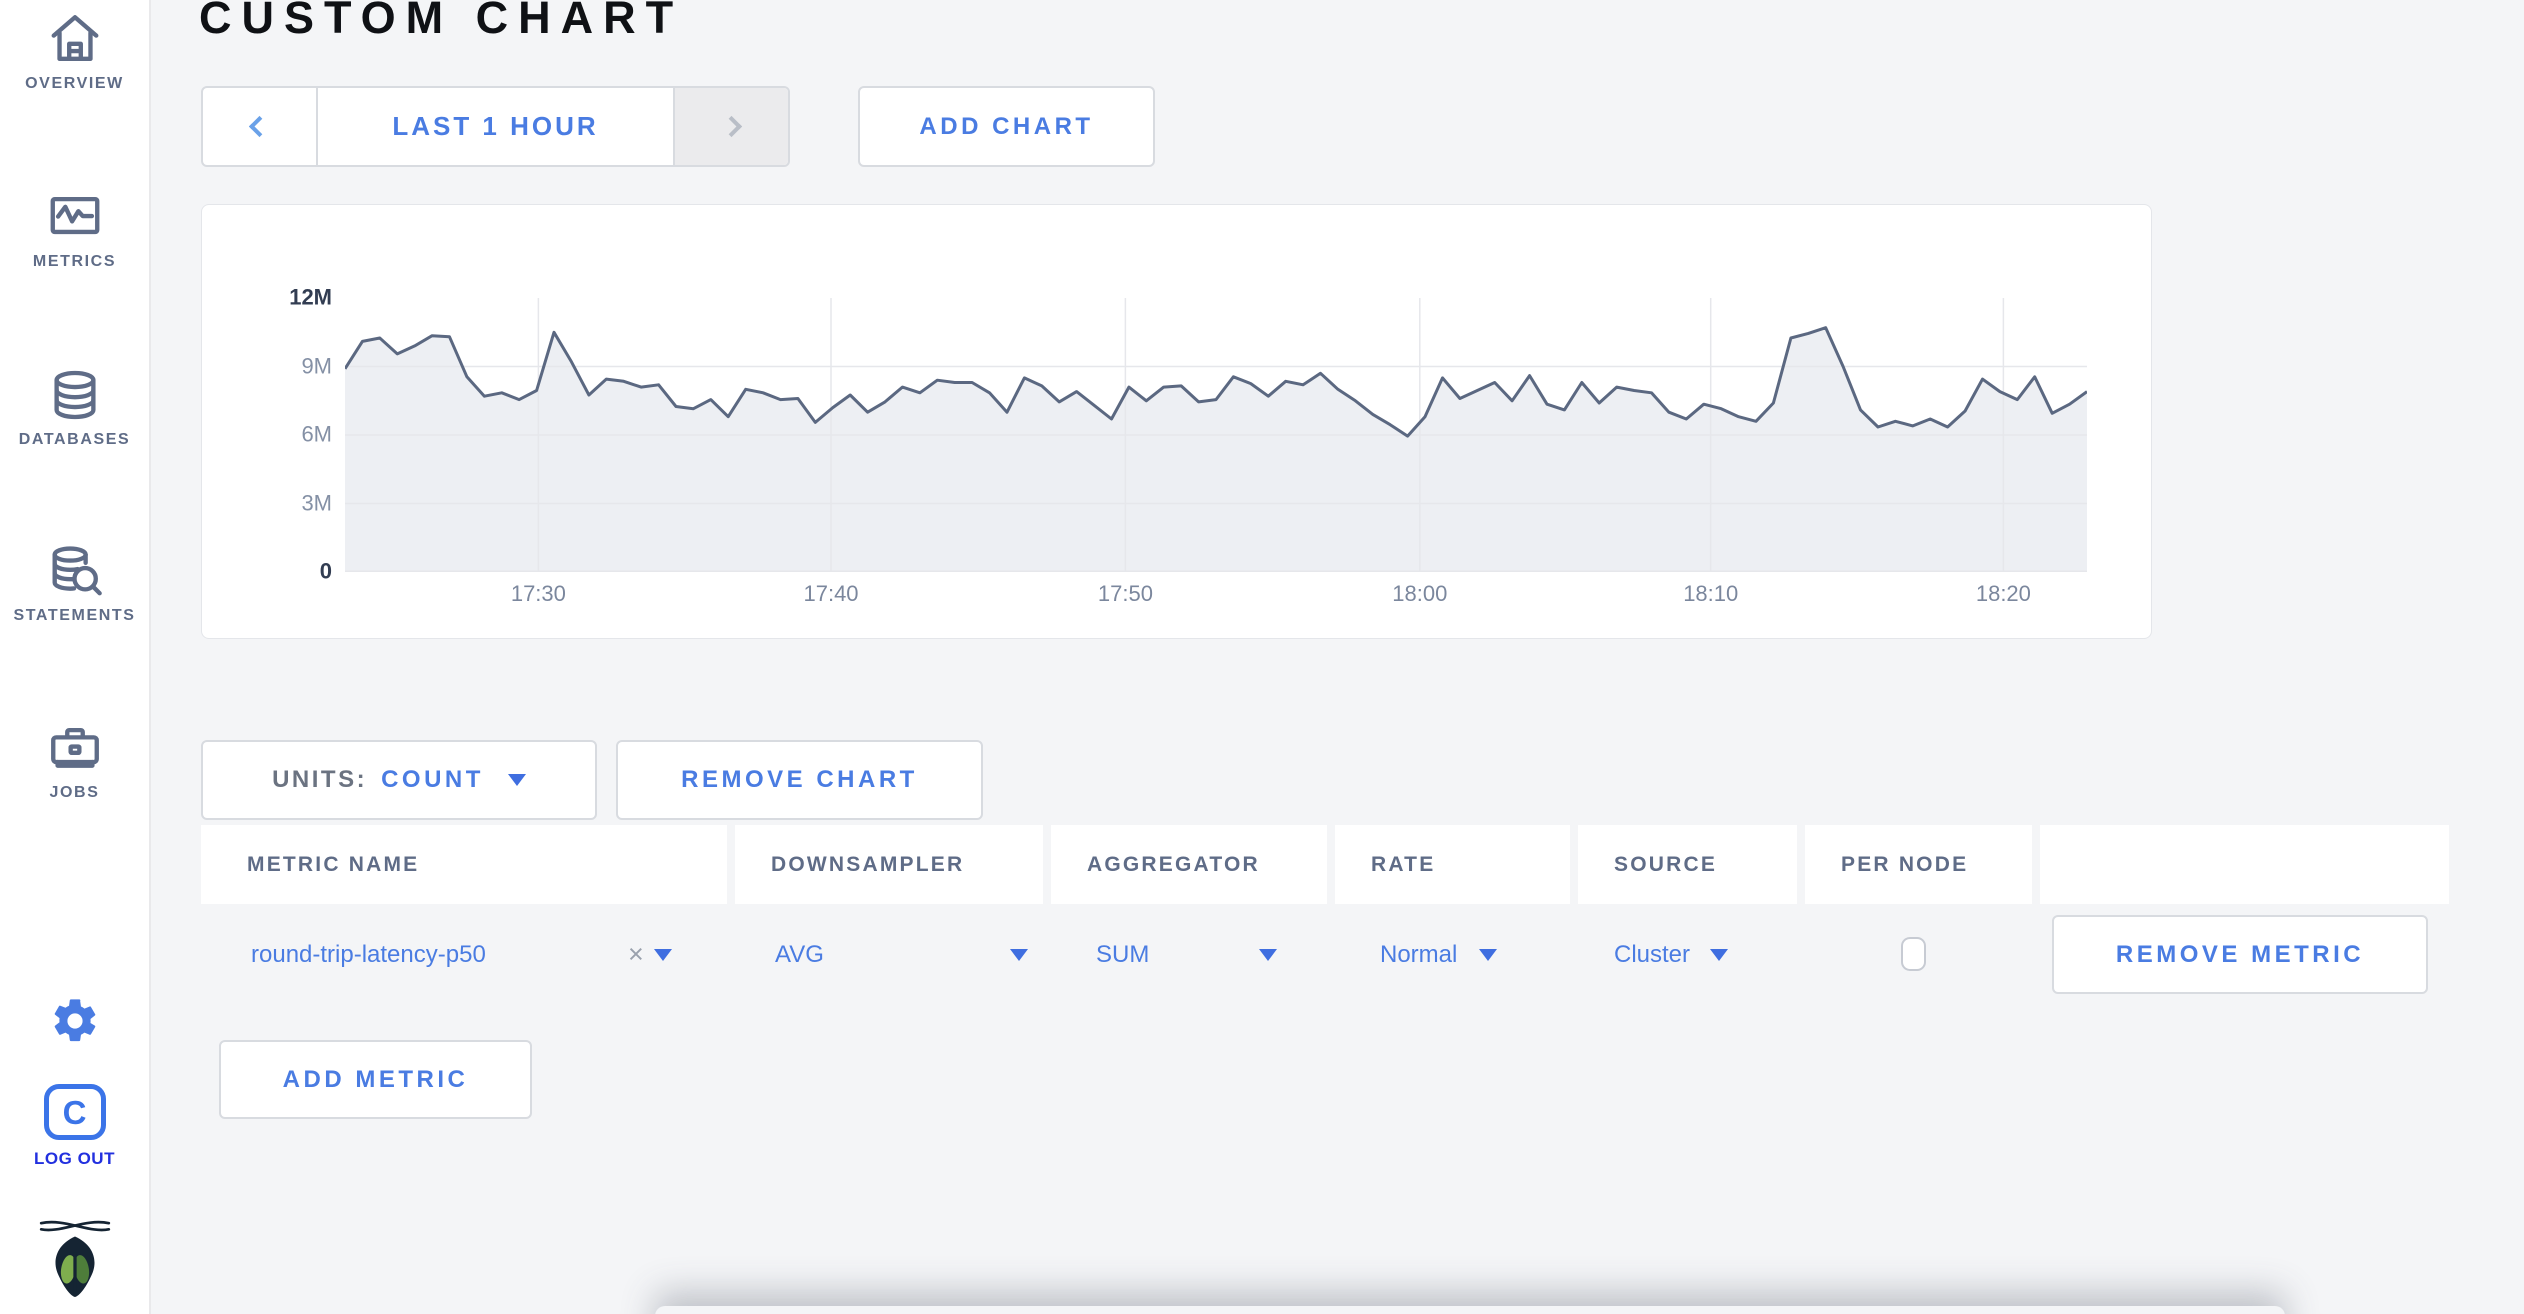 The image size is (2524, 1314). Describe the element at coordinates (1187, 954) in the screenshot. I see `aggregator-select: SUM` at that location.